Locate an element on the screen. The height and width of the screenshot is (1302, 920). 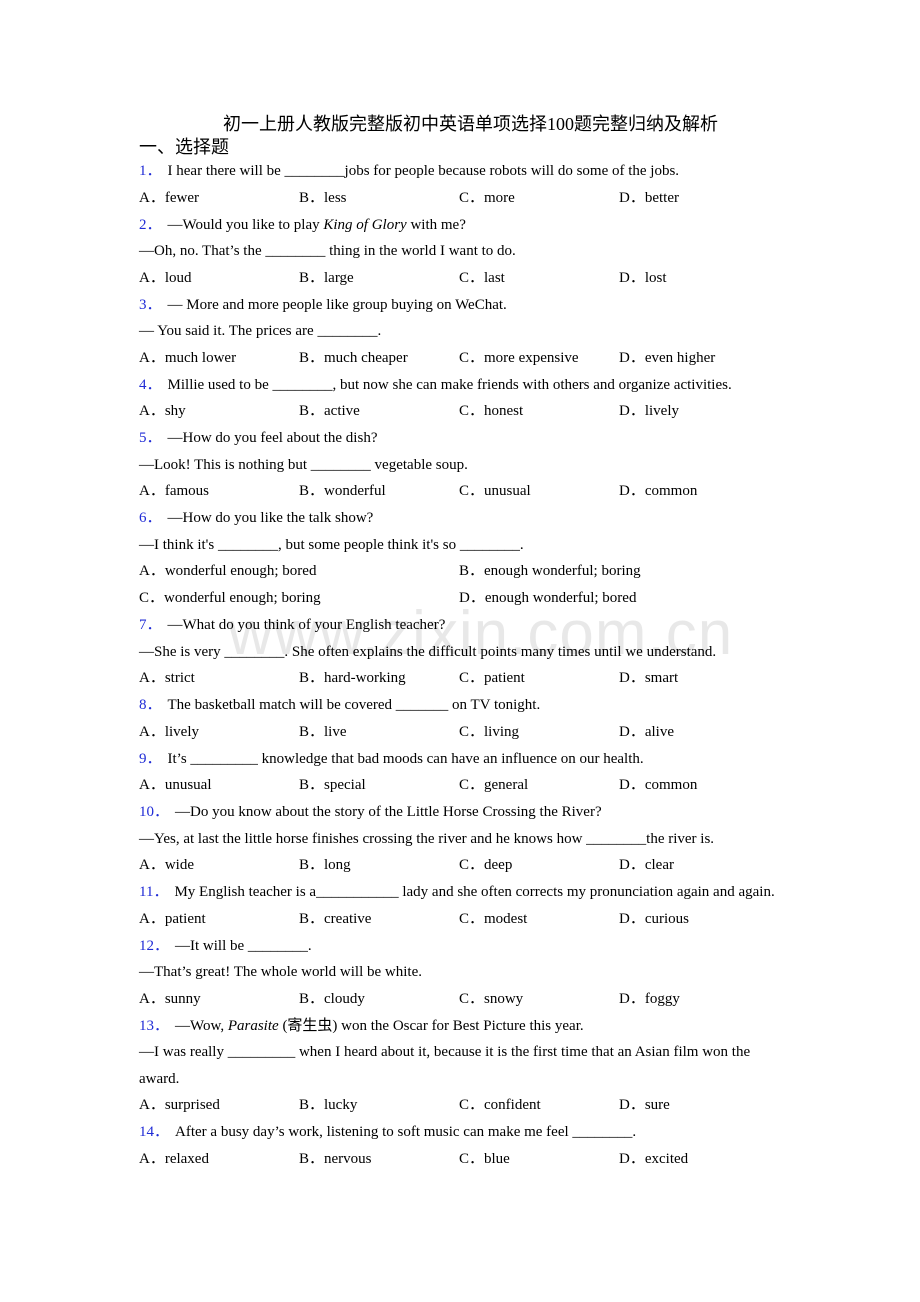
question-number: 6． is located at coordinates (150, 518).